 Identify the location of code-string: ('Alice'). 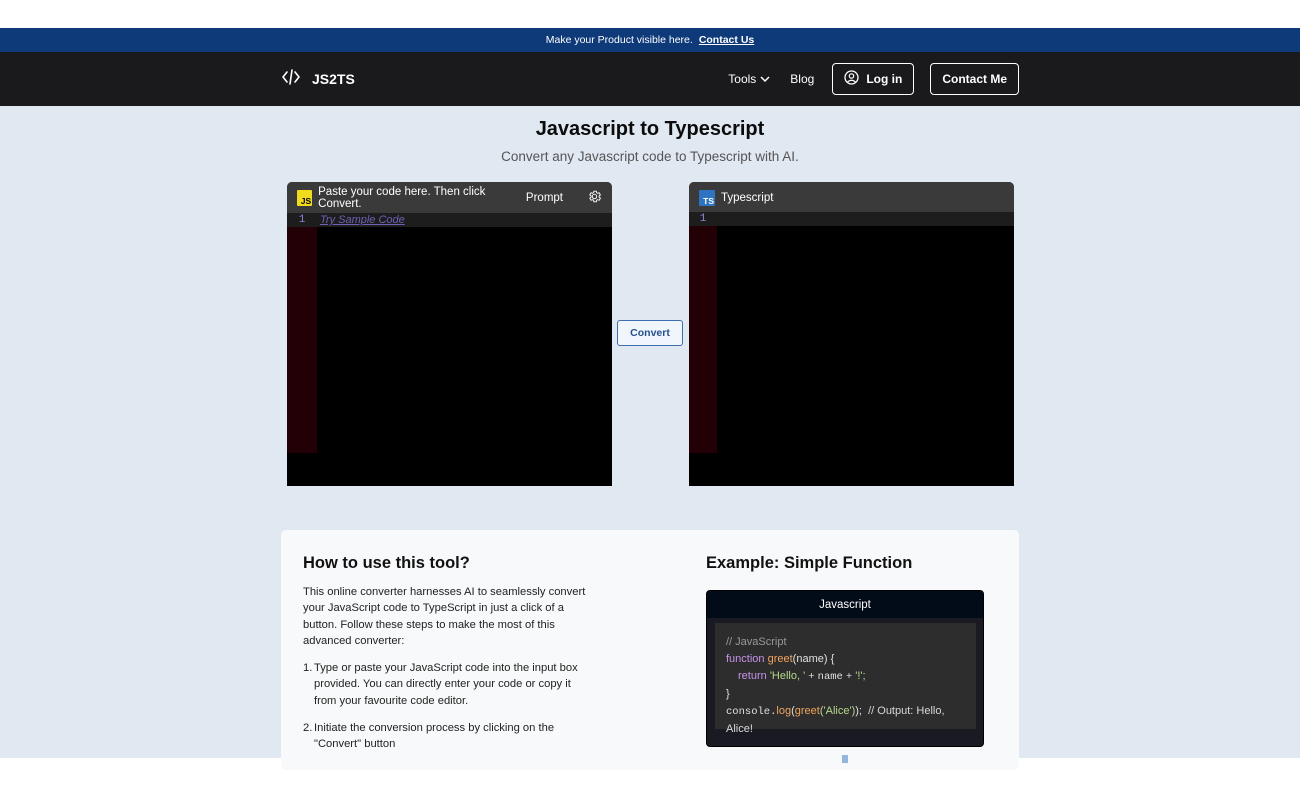
(837, 711).